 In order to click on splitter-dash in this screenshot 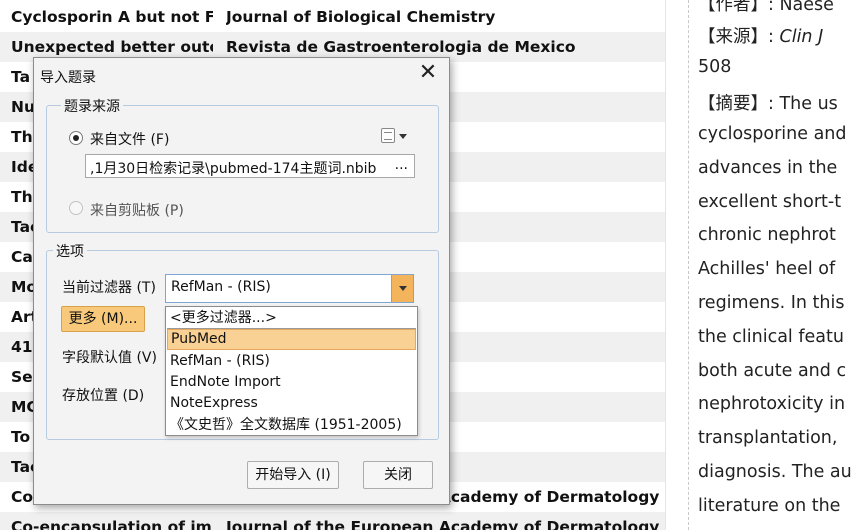, I will do `click(688, 265)`.